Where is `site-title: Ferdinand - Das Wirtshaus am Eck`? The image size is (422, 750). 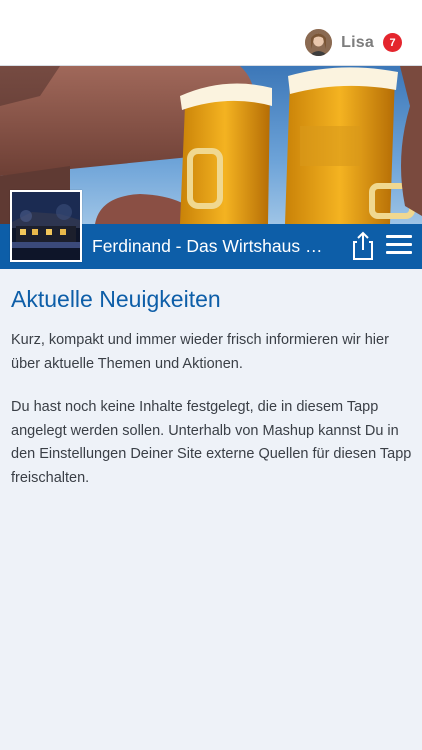 site-title: Ferdinand - Das Wirtshaus am Eck is located at coordinates (212, 246).